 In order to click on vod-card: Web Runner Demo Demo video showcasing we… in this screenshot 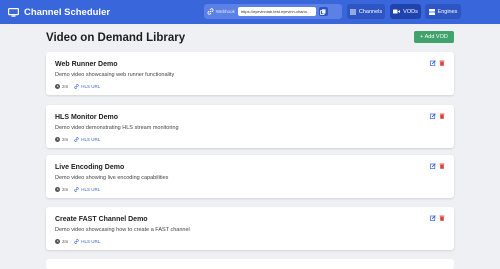, I will do `click(250, 73)`.